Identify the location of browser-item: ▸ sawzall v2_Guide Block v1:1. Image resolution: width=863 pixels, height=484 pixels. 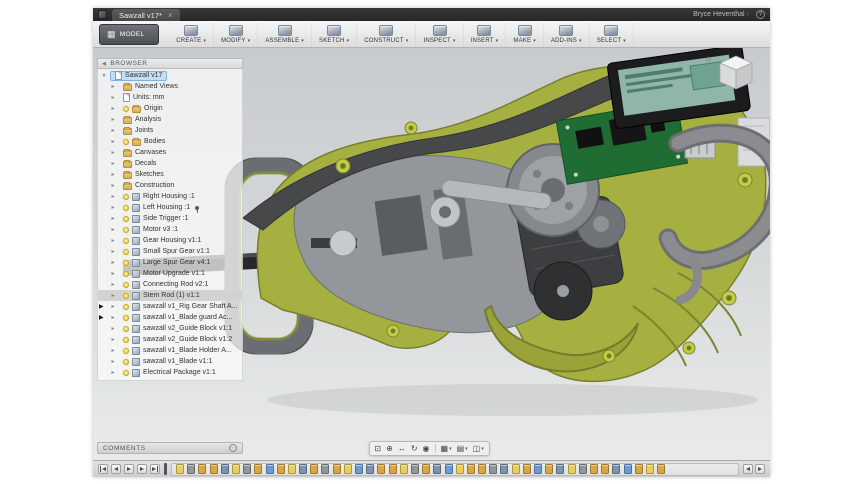
(170, 328).